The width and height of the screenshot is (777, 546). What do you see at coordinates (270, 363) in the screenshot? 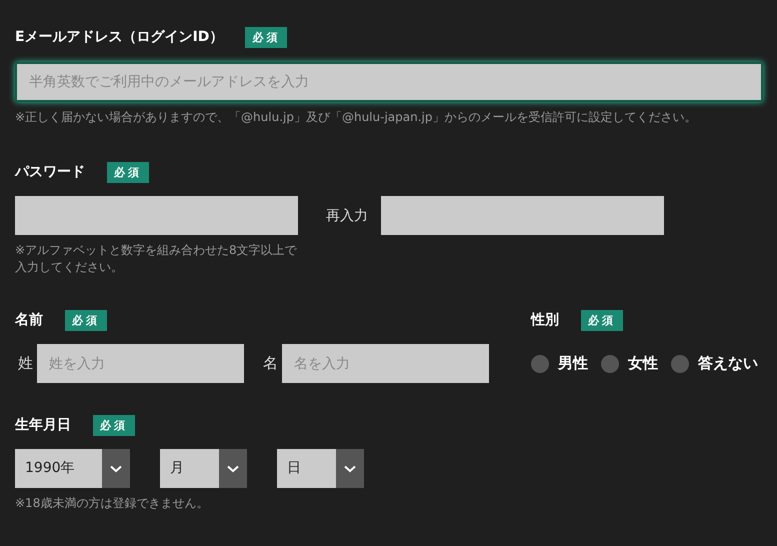
I see `field-label: 名` at bounding box center [270, 363].